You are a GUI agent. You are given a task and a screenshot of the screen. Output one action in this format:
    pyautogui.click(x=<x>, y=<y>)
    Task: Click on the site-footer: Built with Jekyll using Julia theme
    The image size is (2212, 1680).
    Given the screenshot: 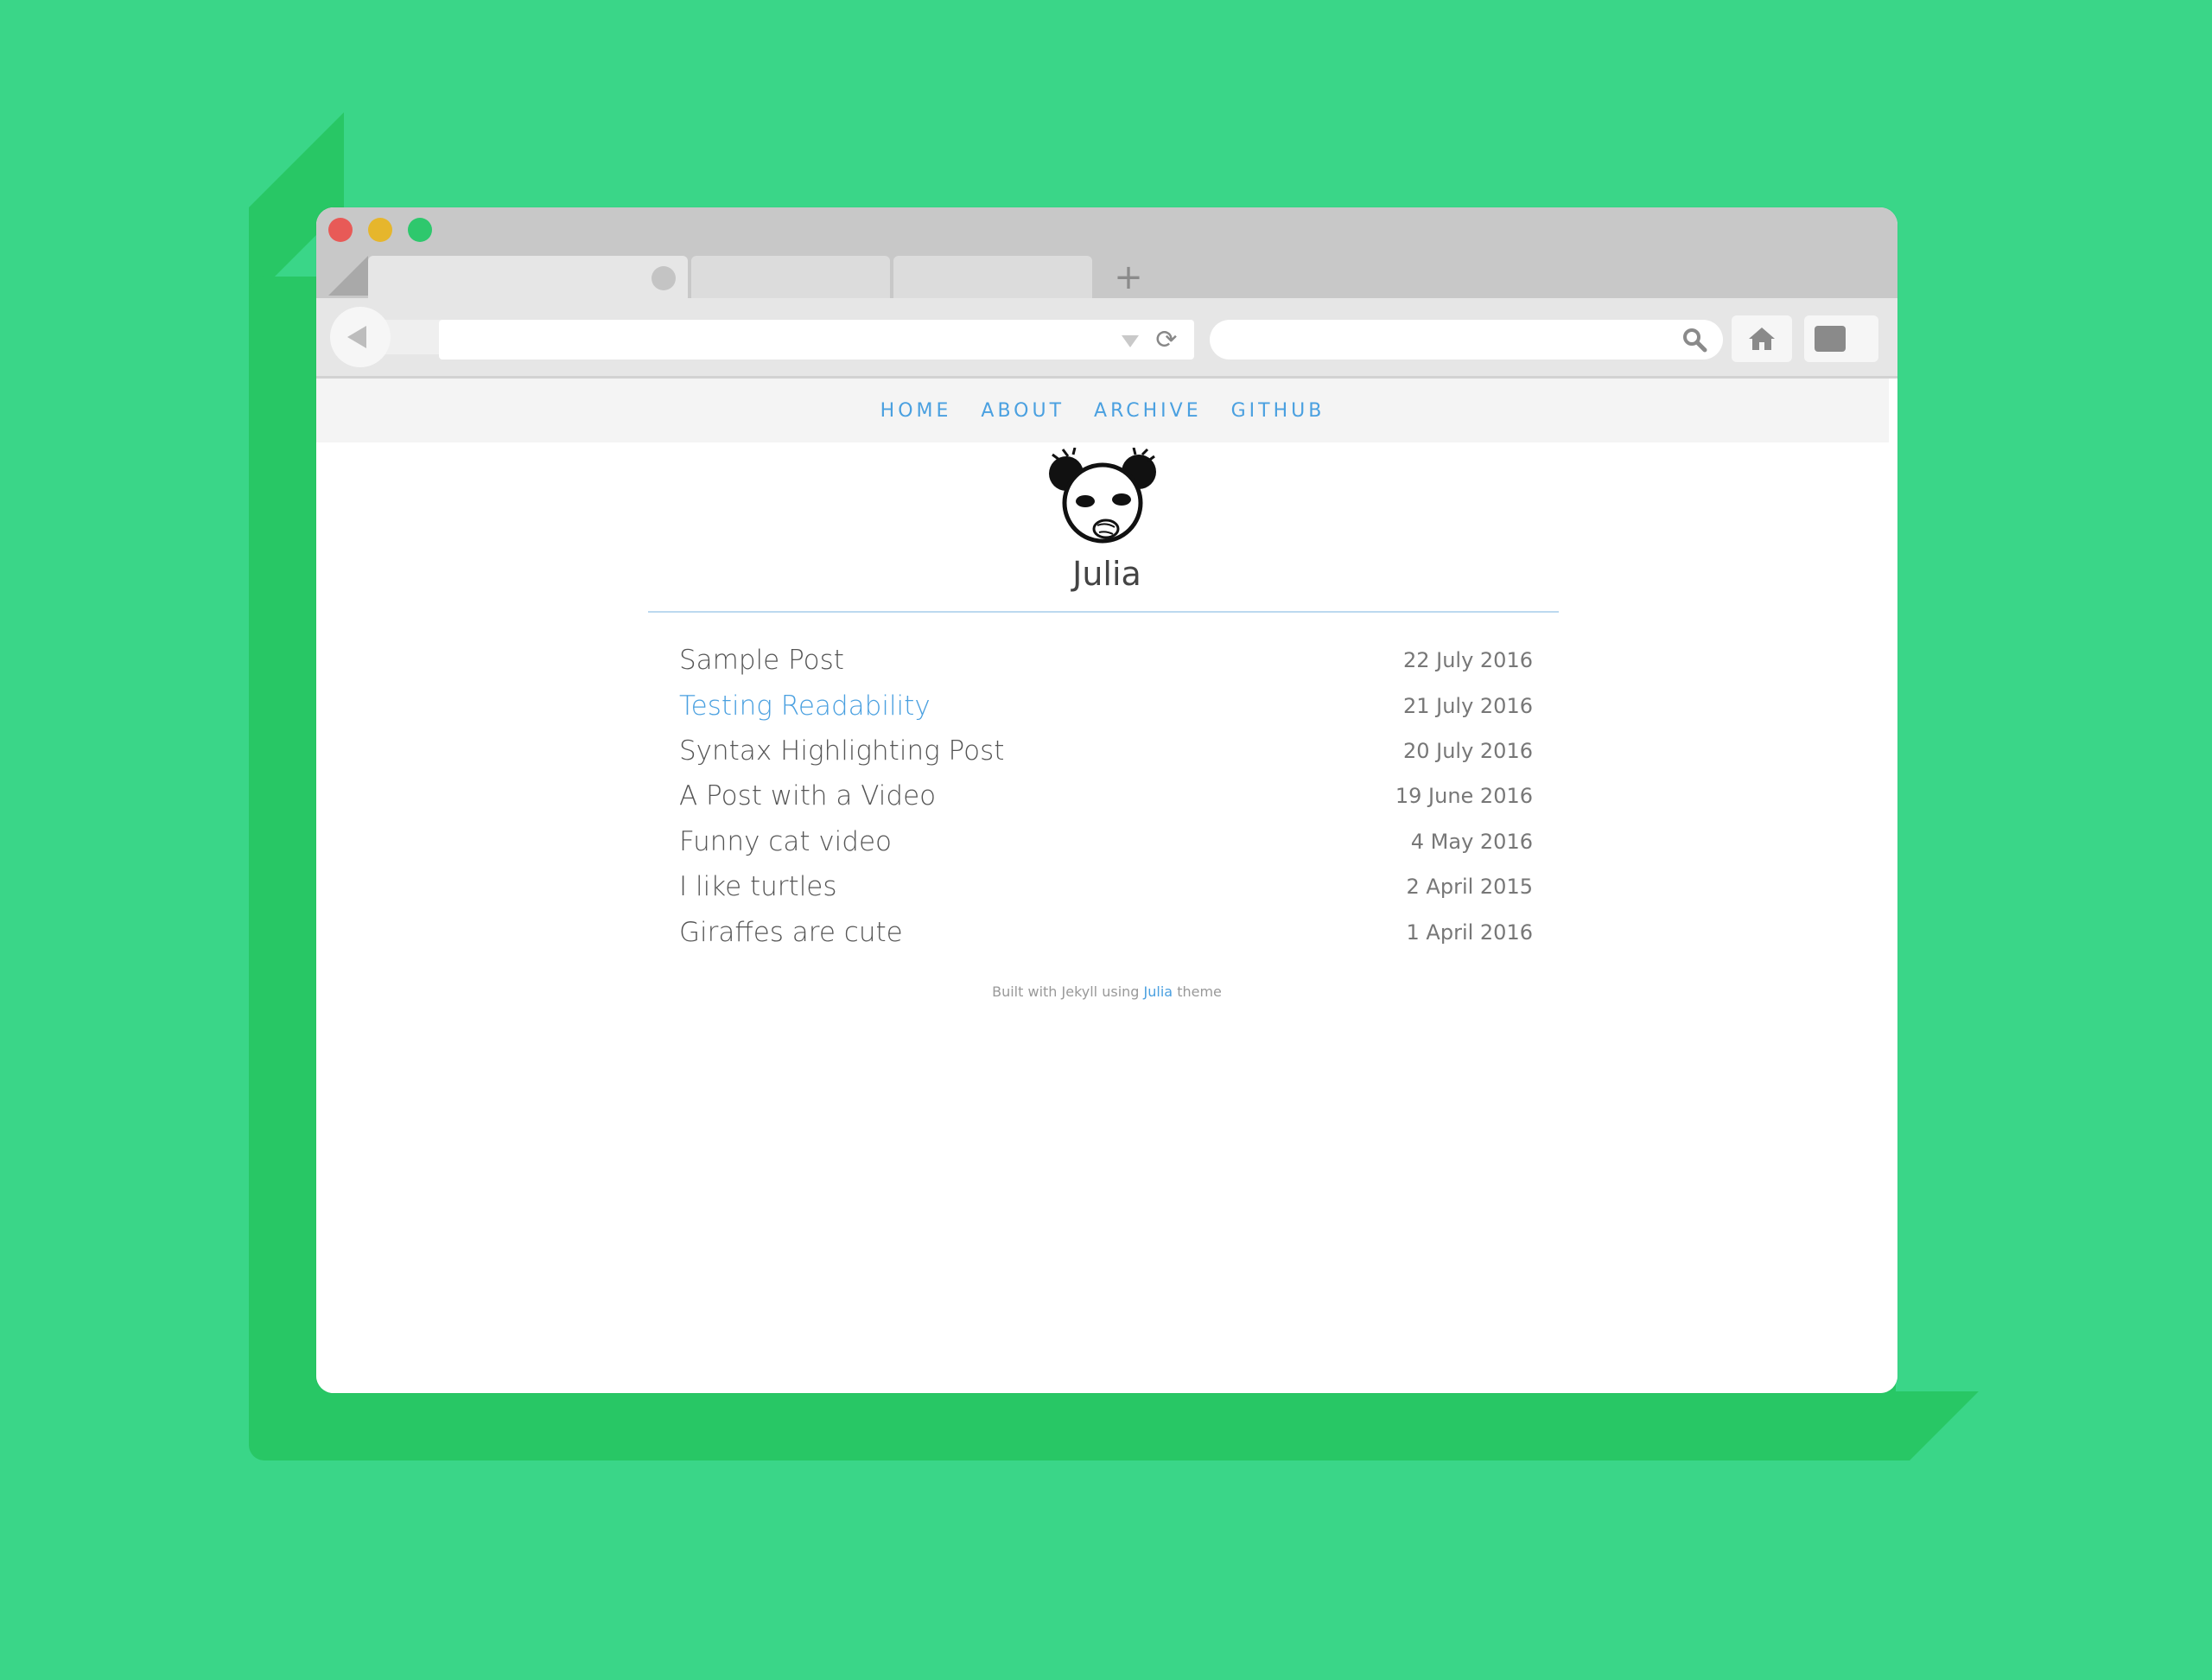 What is the action you would take?
    pyautogui.click(x=1106, y=991)
    